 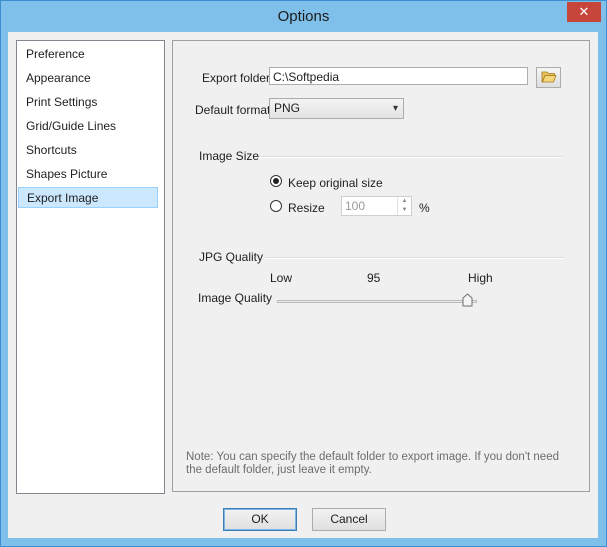 I want to click on quality-low-label: Low, so click(x=281, y=278).